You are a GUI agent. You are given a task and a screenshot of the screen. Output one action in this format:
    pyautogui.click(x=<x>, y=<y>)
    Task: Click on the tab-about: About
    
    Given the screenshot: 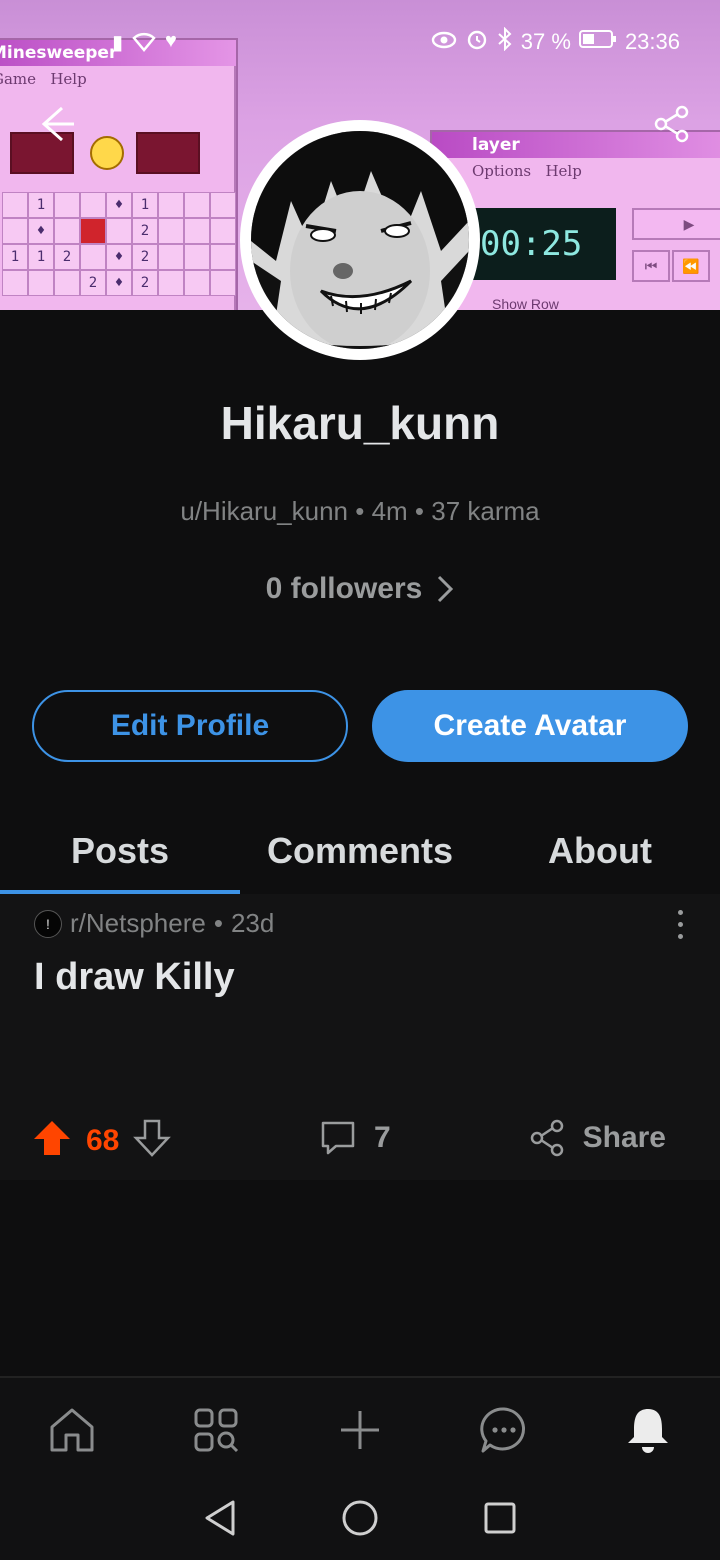 What is the action you would take?
    pyautogui.click(x=600, y=853)
    